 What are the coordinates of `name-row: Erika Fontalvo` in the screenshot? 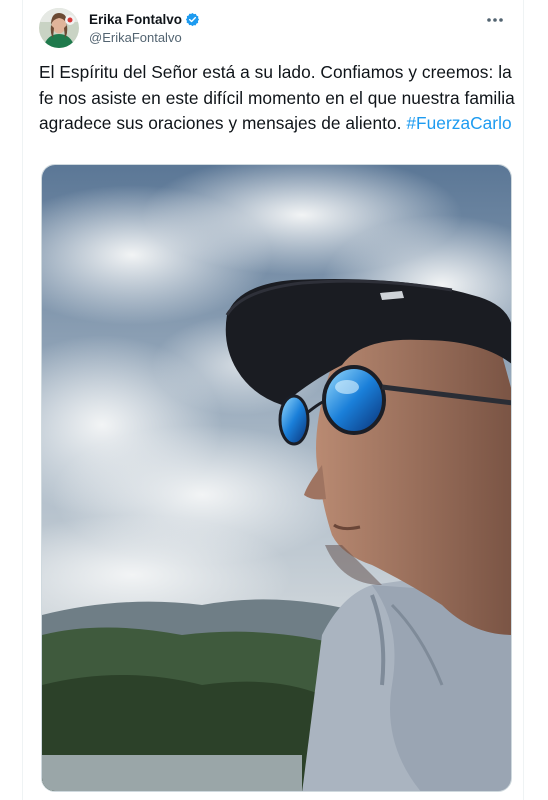 It's located at (144, 19).